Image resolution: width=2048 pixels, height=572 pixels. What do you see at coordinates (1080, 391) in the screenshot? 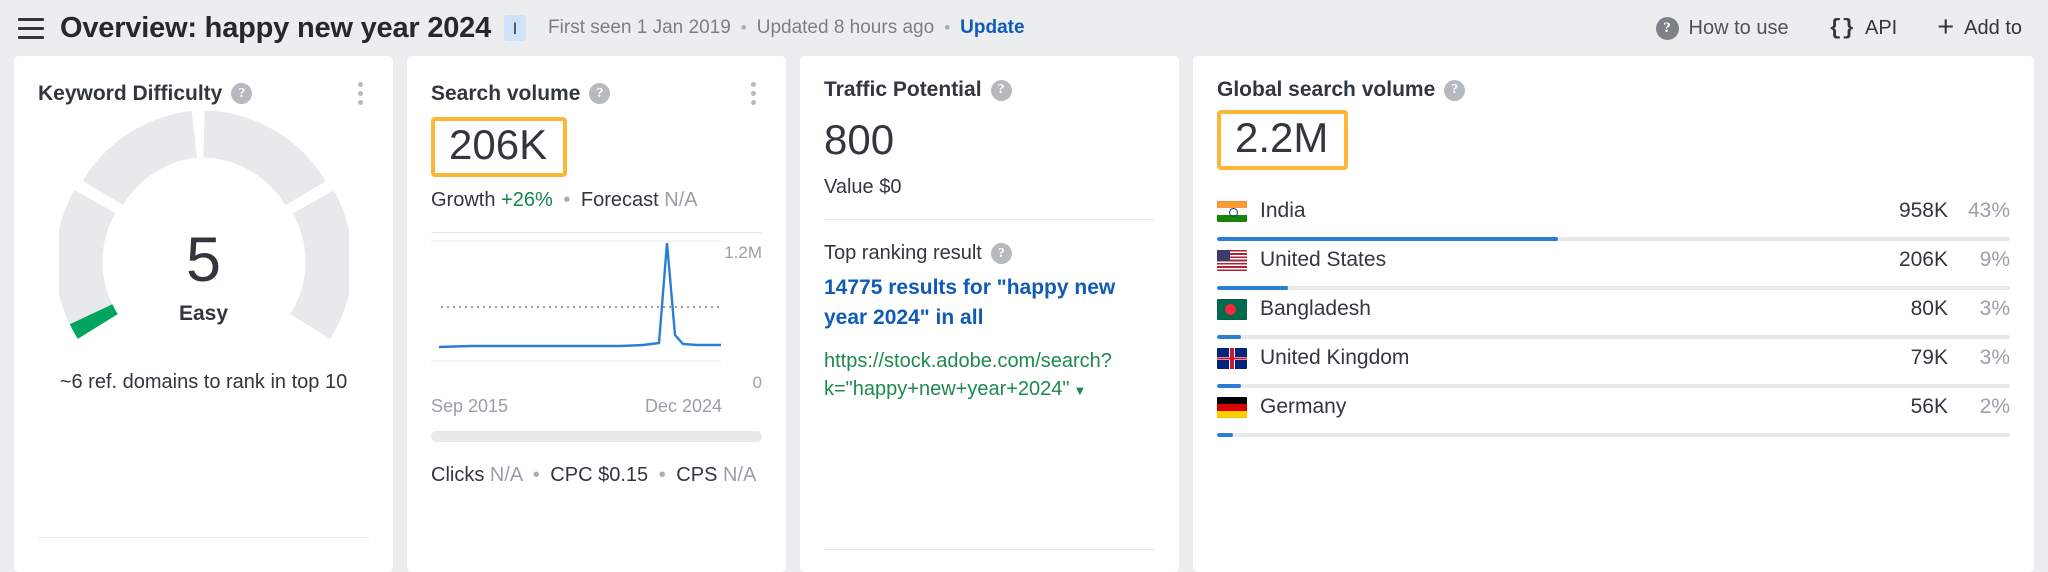
I see `caret-down-icon: ▼` at bounding box center [1080, 391].